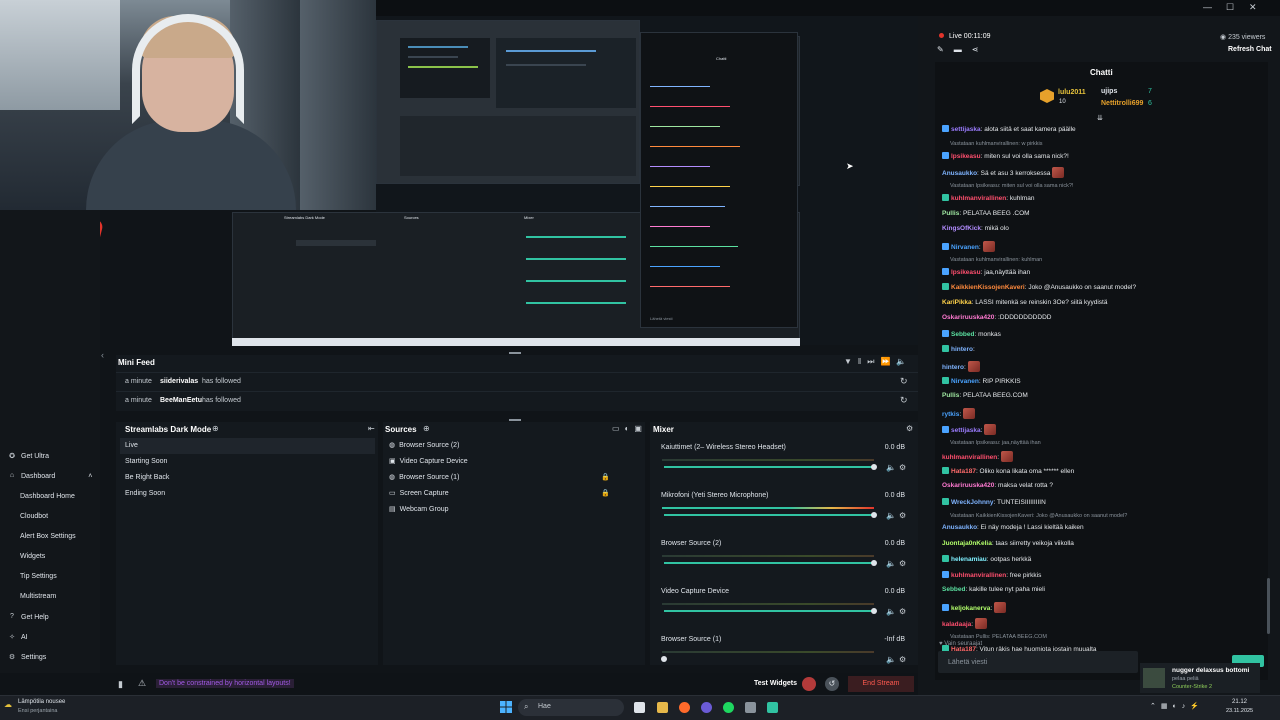 The width and height of the screenshot is (1280, 720). What do you see at coordinates (38, 596) in the screenshot?
I see `sidebar-item-multistream: Multistream` at bounding box center [38, 596].